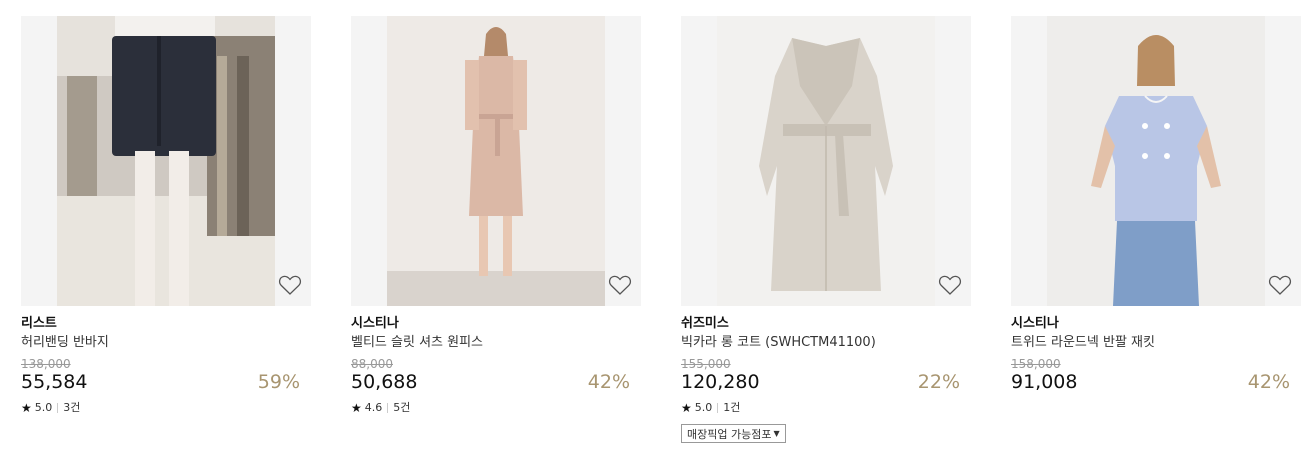 This screenshot has height=452, width=1306. I want to click on price-row: 50,688 42%, so click(496, 382).